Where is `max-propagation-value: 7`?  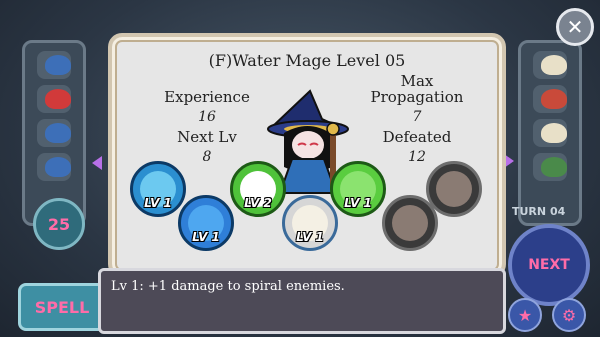 max-propagation-value: 7 is located at coordinates (417, 117).